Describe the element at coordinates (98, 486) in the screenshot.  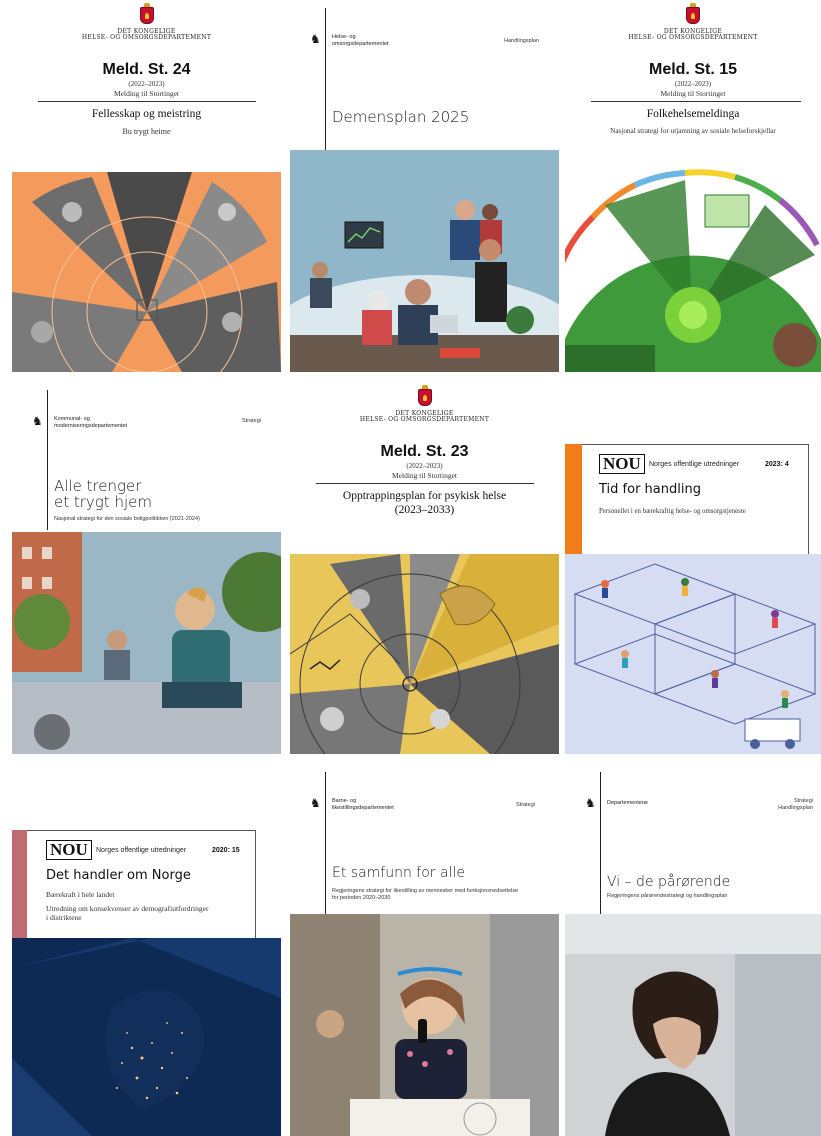
I see `title-line1: Alle trenger` at that location.